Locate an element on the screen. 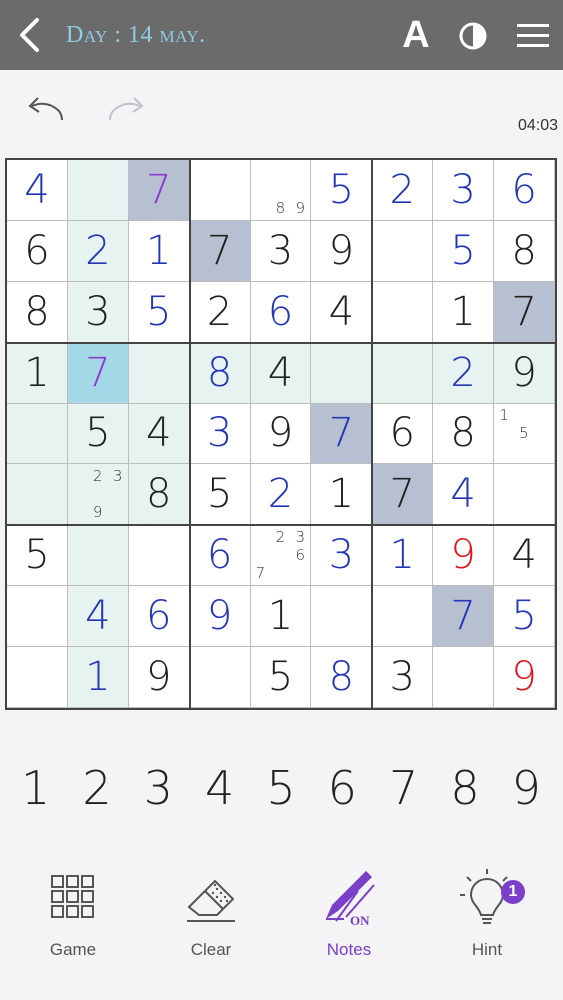 The image size is (563, 1000). back-button is located at coordinates (30, 35).